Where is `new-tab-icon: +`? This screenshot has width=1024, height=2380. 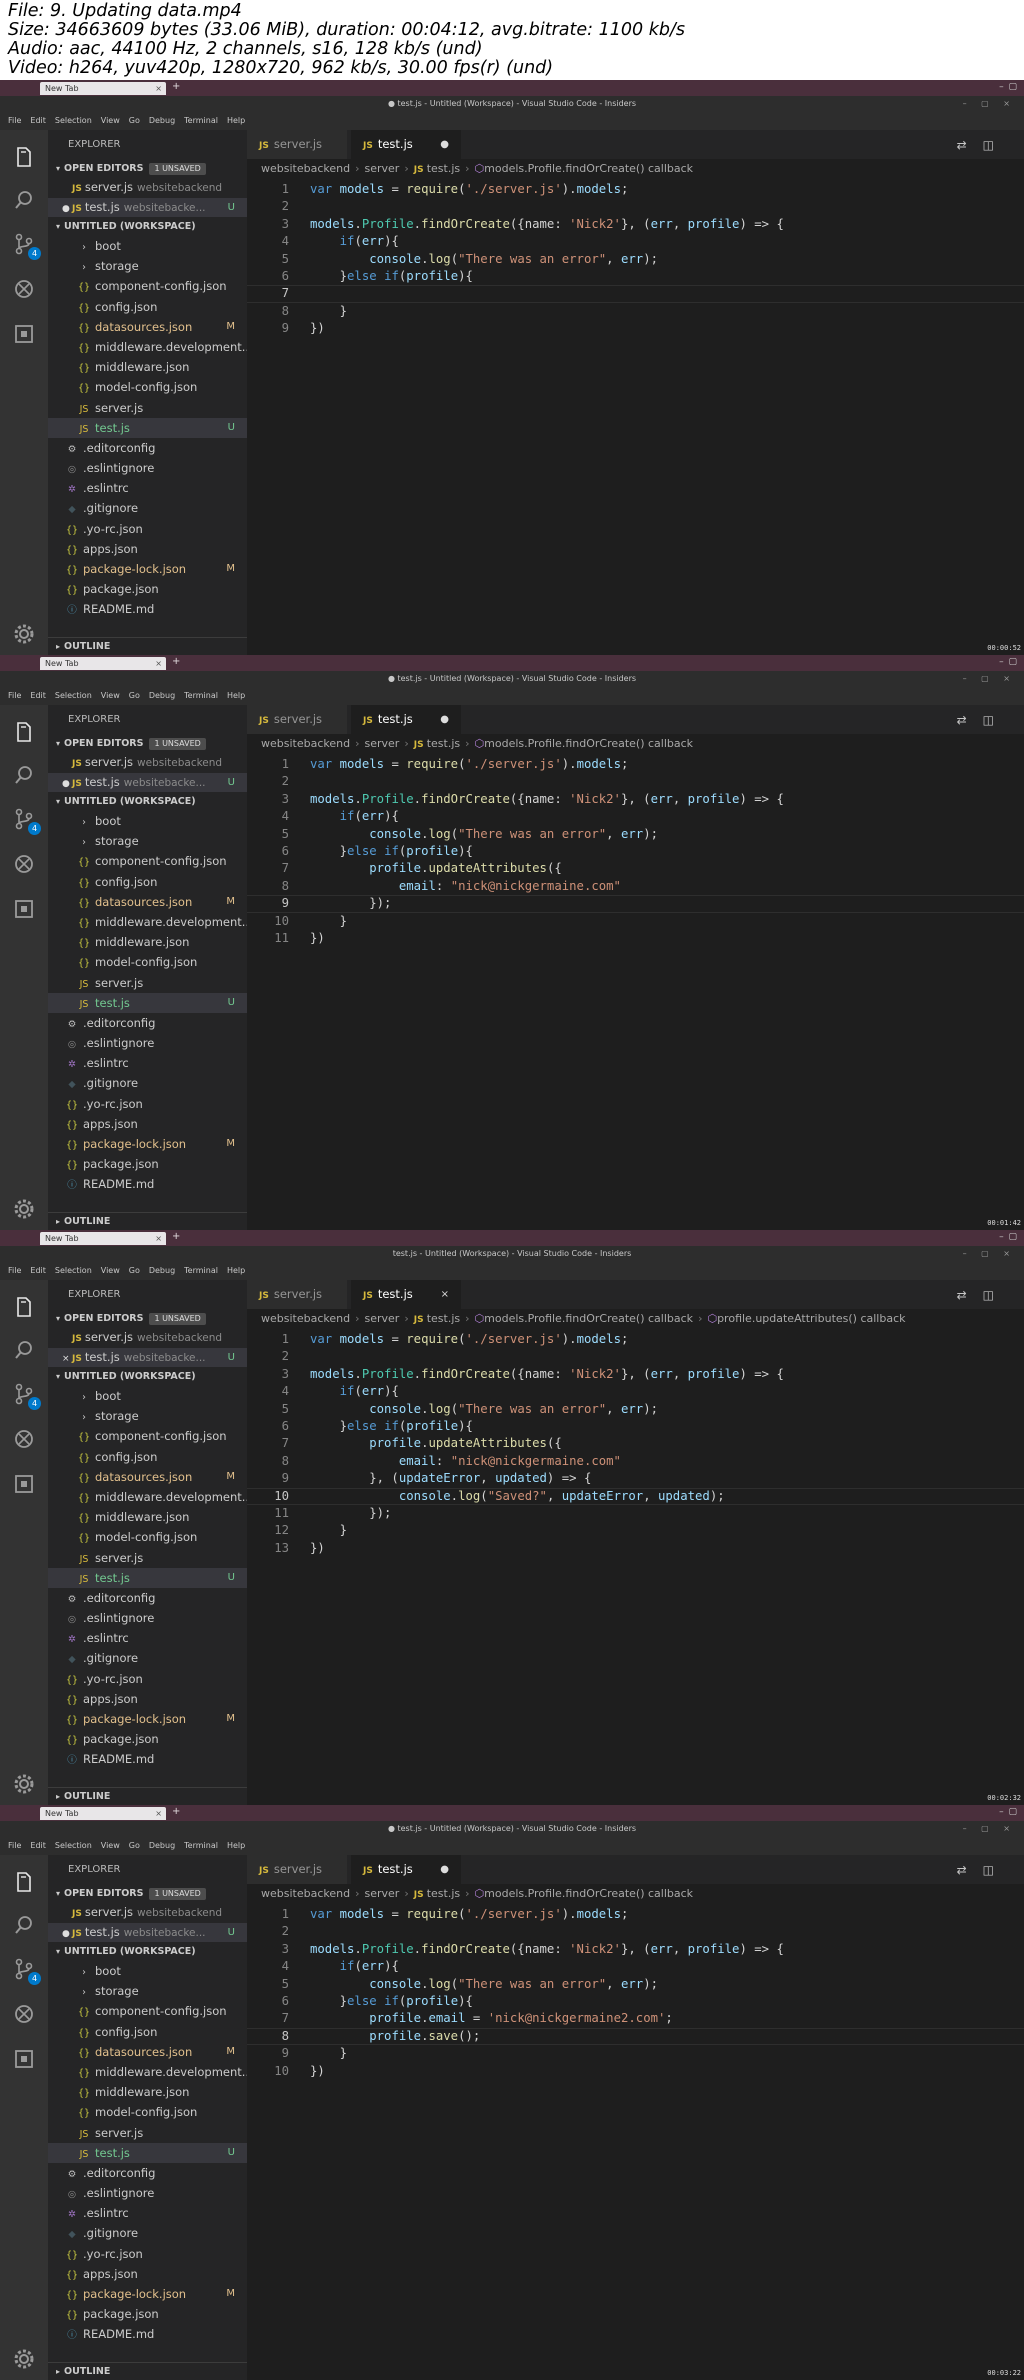
new-tab-icon: + is located at coordinates (176, 86).